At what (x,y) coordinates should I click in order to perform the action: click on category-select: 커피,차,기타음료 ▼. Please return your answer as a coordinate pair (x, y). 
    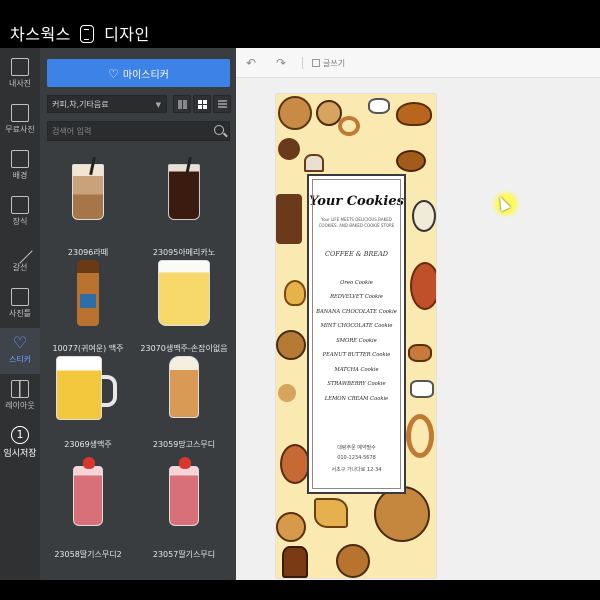
    Looking at the image, I should click on (107, 104).